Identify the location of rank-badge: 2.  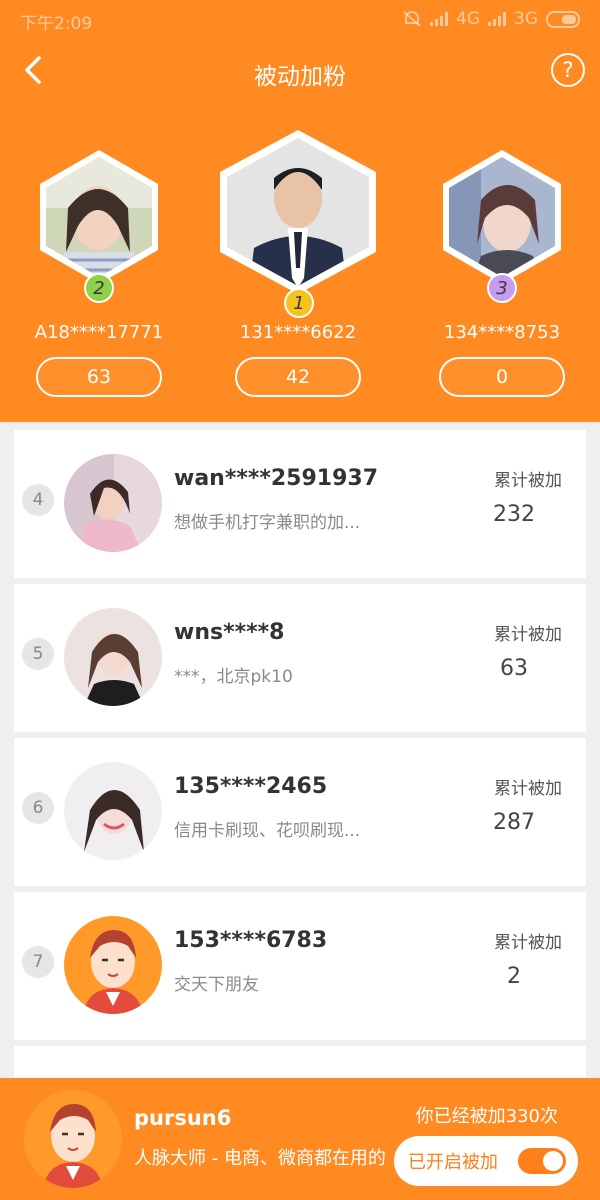
(99, 288).